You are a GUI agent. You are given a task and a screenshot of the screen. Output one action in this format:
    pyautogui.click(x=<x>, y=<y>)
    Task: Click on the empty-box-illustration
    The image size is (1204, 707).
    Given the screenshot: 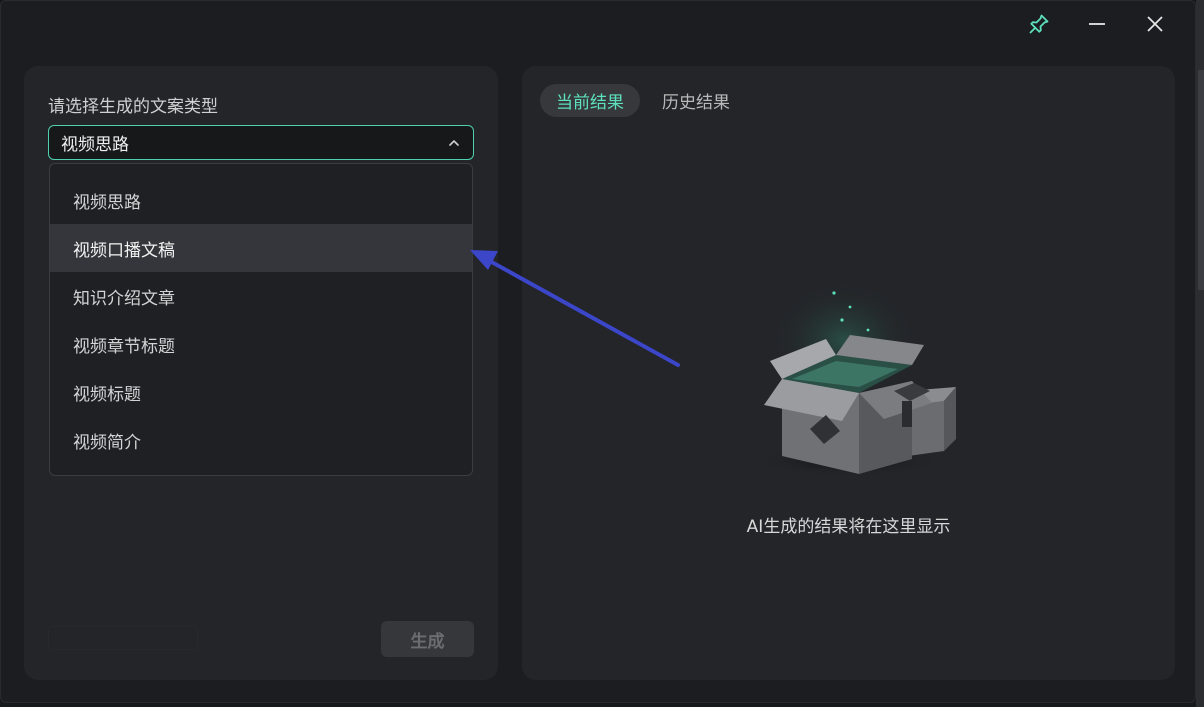 What is the action you would take?
    pyautogui.click(x=855, y=381)
    